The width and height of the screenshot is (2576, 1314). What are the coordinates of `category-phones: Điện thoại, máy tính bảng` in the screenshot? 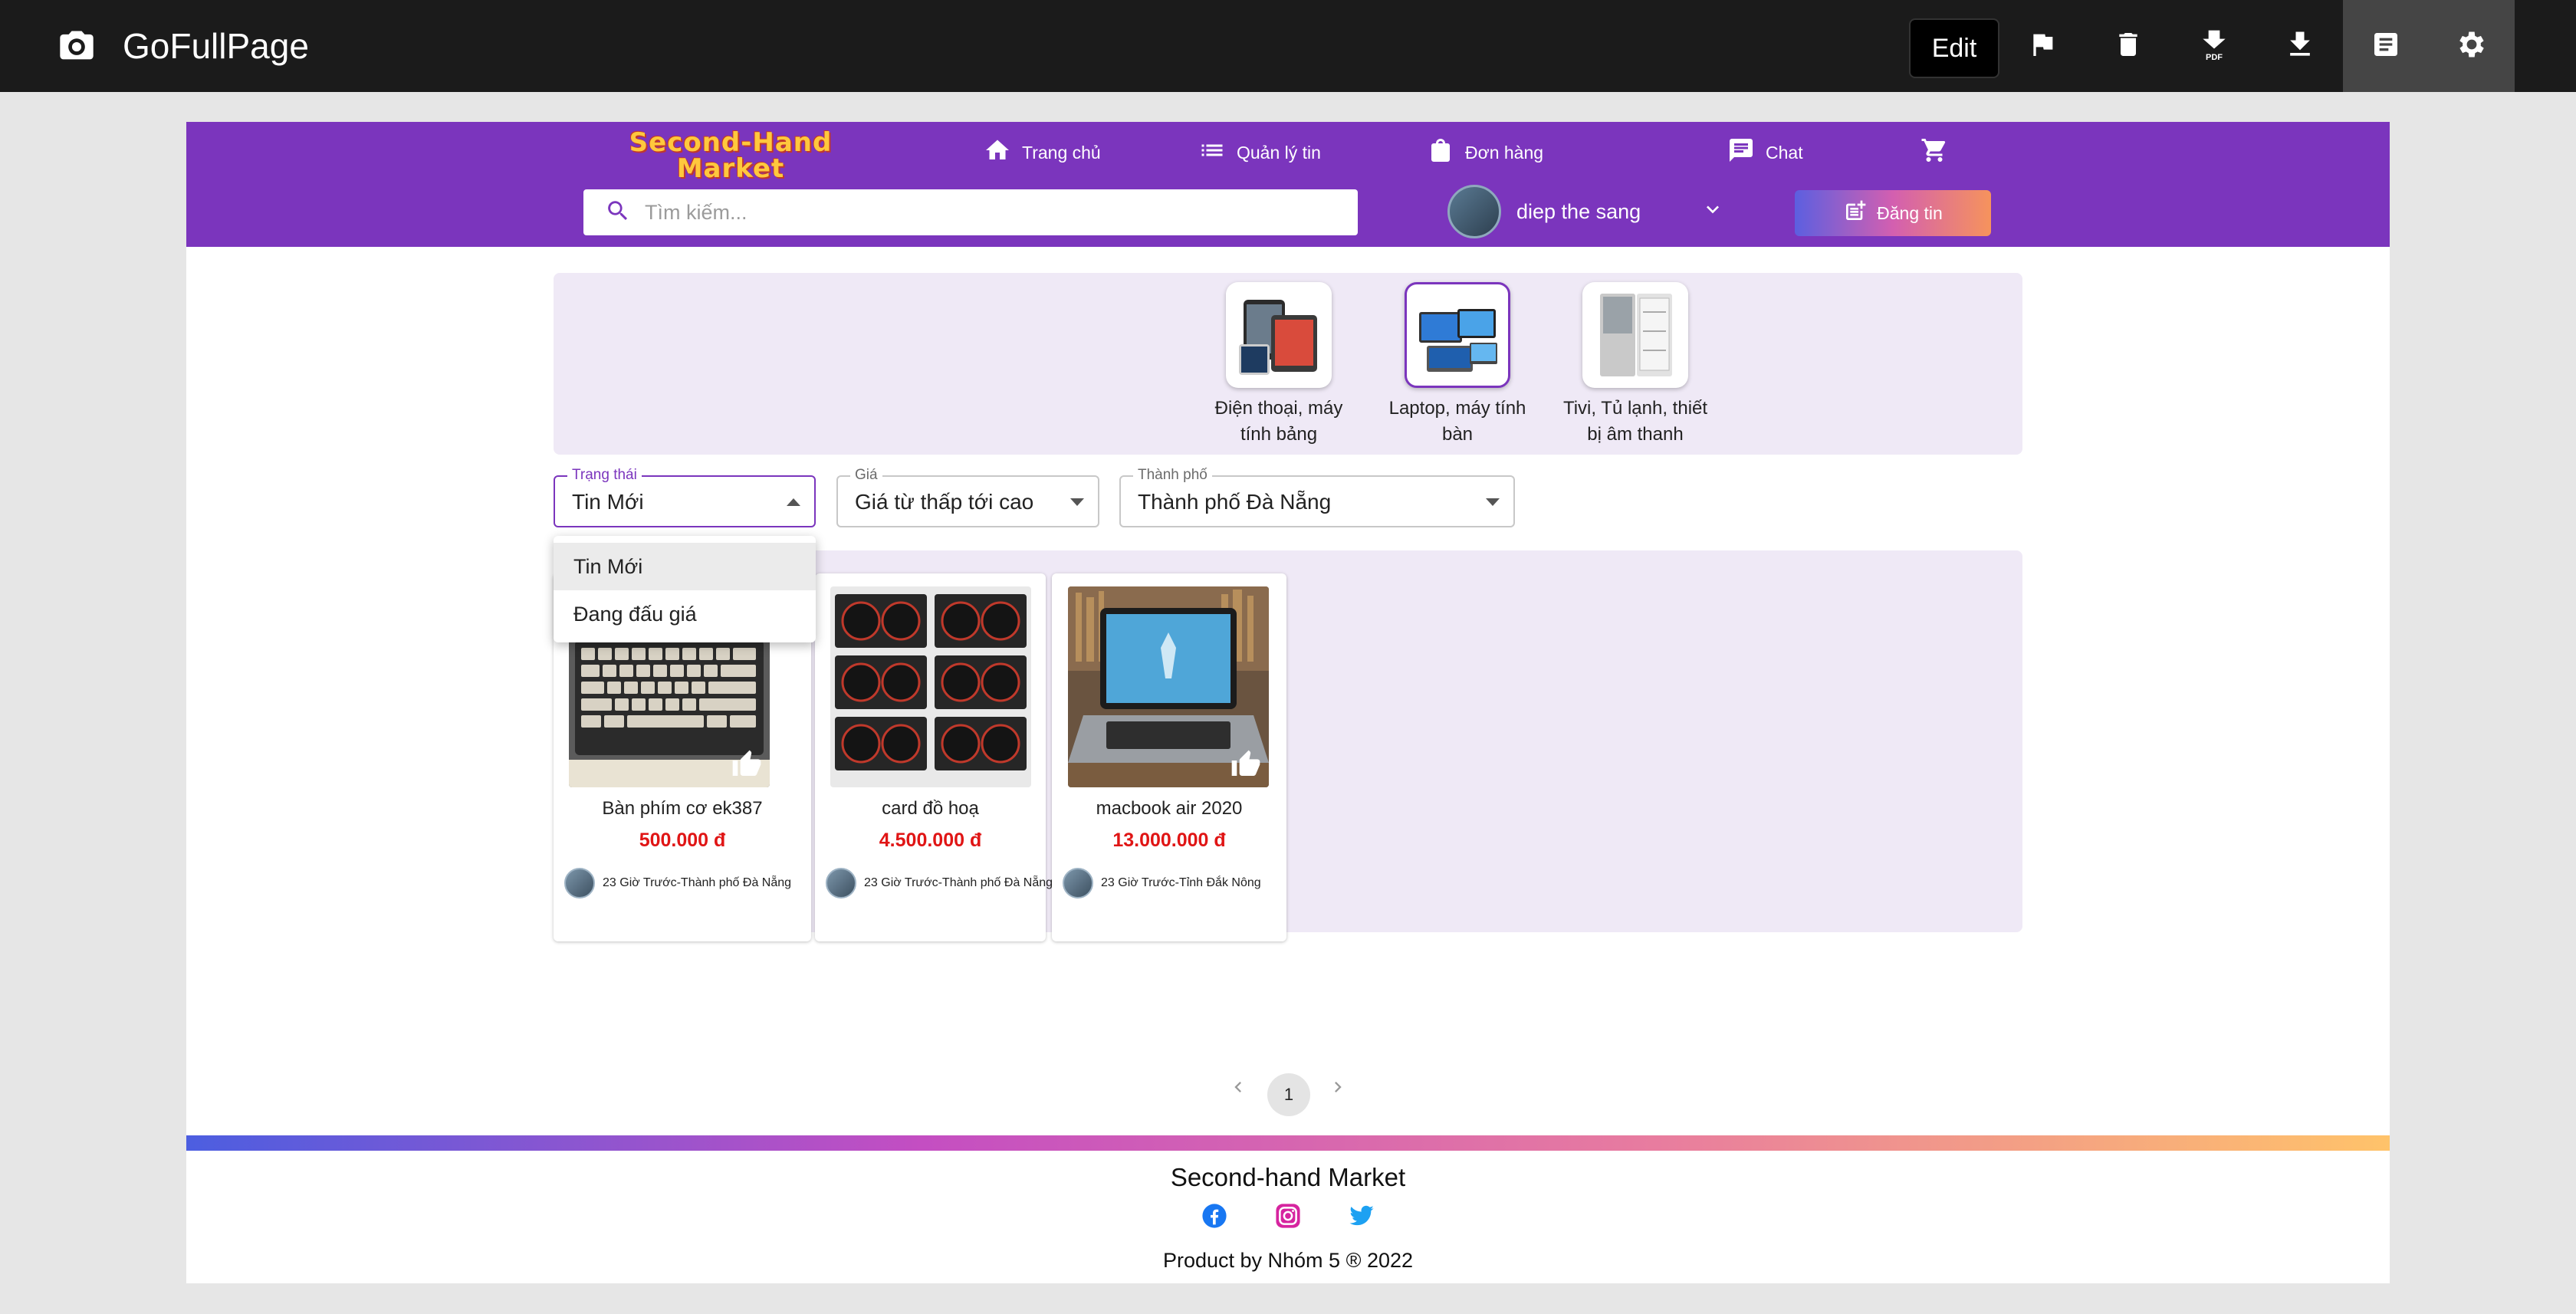 It's located at (1279, 365).